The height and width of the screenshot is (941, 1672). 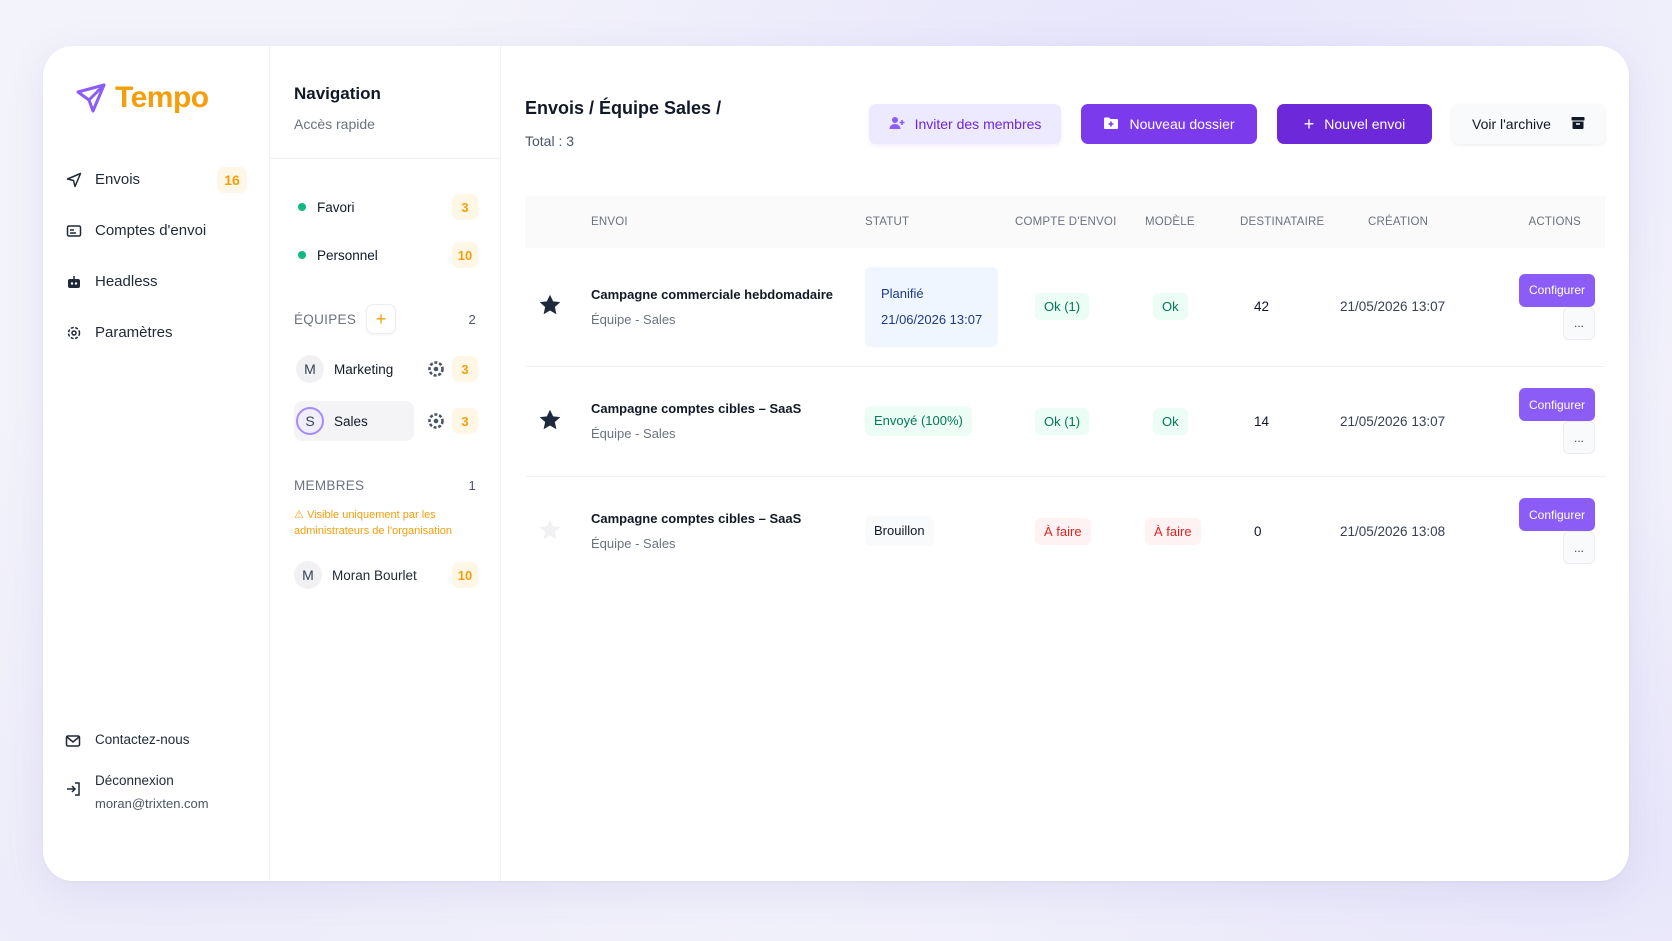 What do you see at coordinates (1528, 124) in the screenshot?
I see `view-archive-button: Voir l'archive` at bounding box center [1528, 124].